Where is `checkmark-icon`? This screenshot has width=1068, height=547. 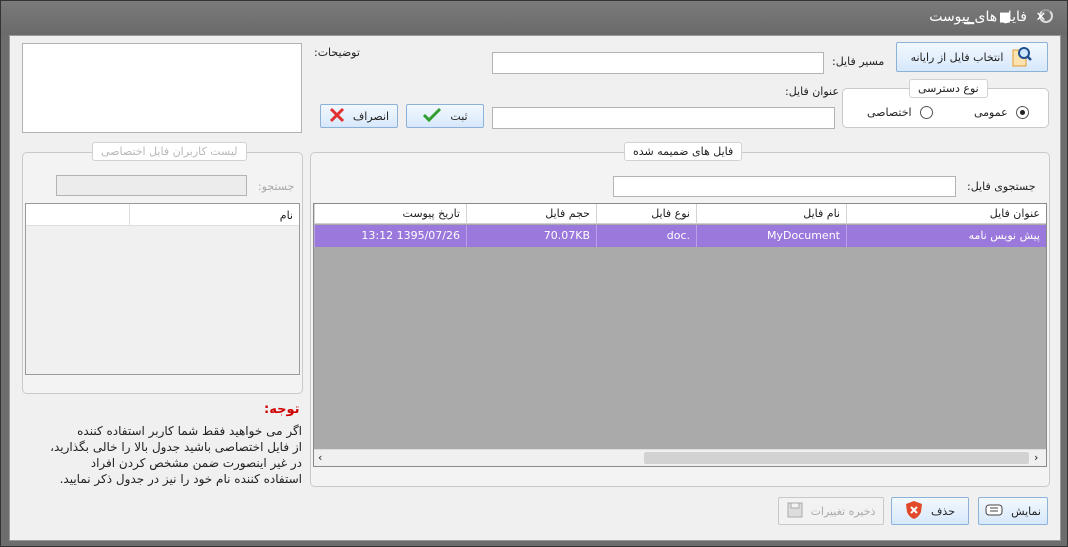
checkmark-icon is located at coordinates (432, 116).